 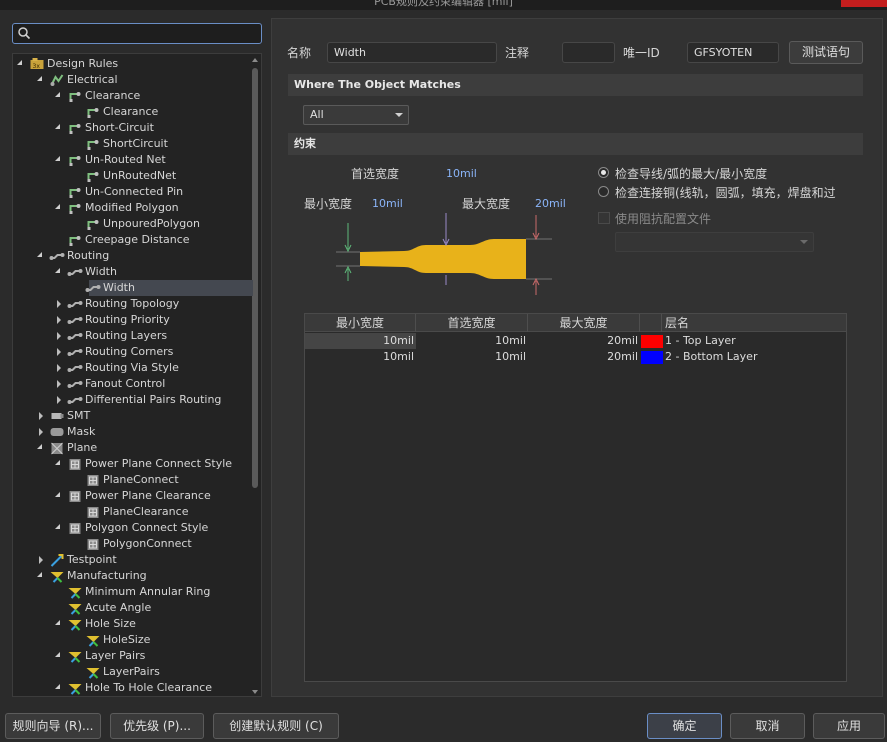 I want to click on tree-item-routing-layers: Routing Layers, so click(x=133, y=336).